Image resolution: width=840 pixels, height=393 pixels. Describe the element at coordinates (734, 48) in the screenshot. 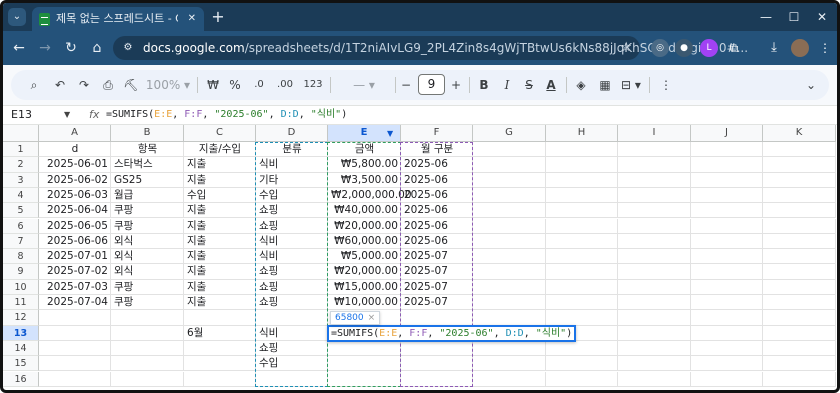

I see `extensions-puzzle-icon: ⧉` at that location.